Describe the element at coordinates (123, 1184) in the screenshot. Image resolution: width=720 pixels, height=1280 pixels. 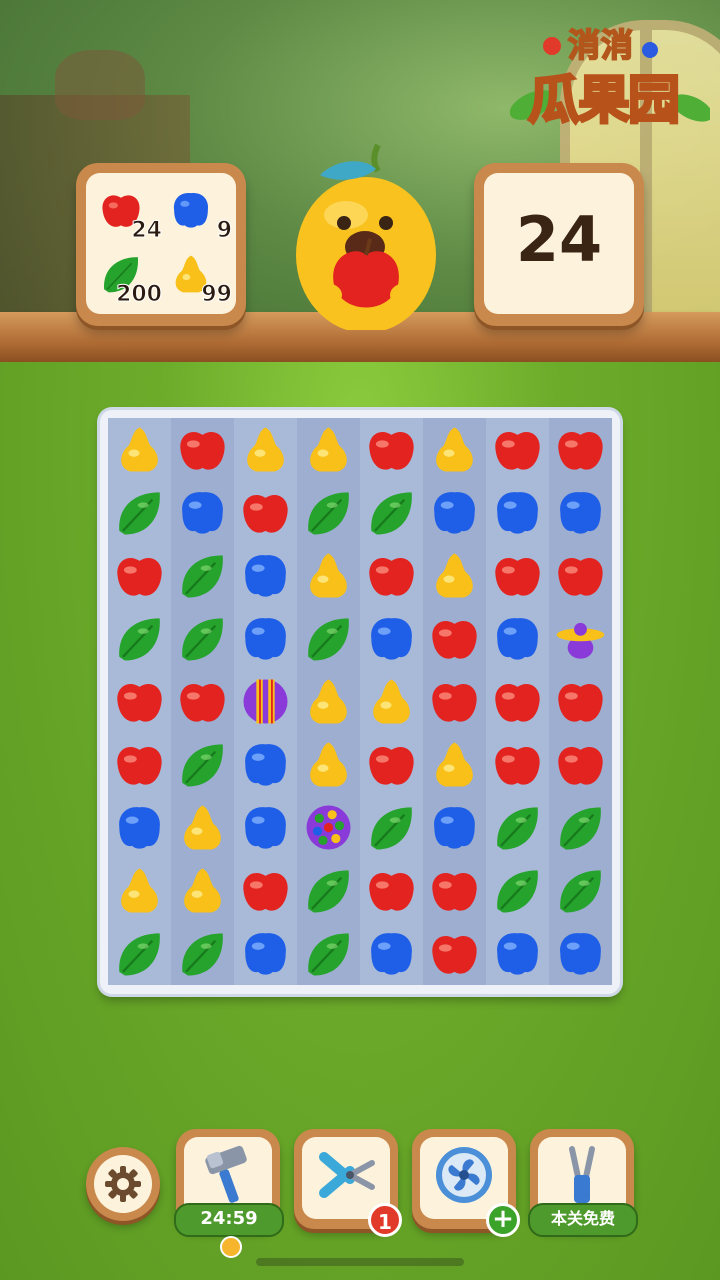
I see `settings-button` at that location.